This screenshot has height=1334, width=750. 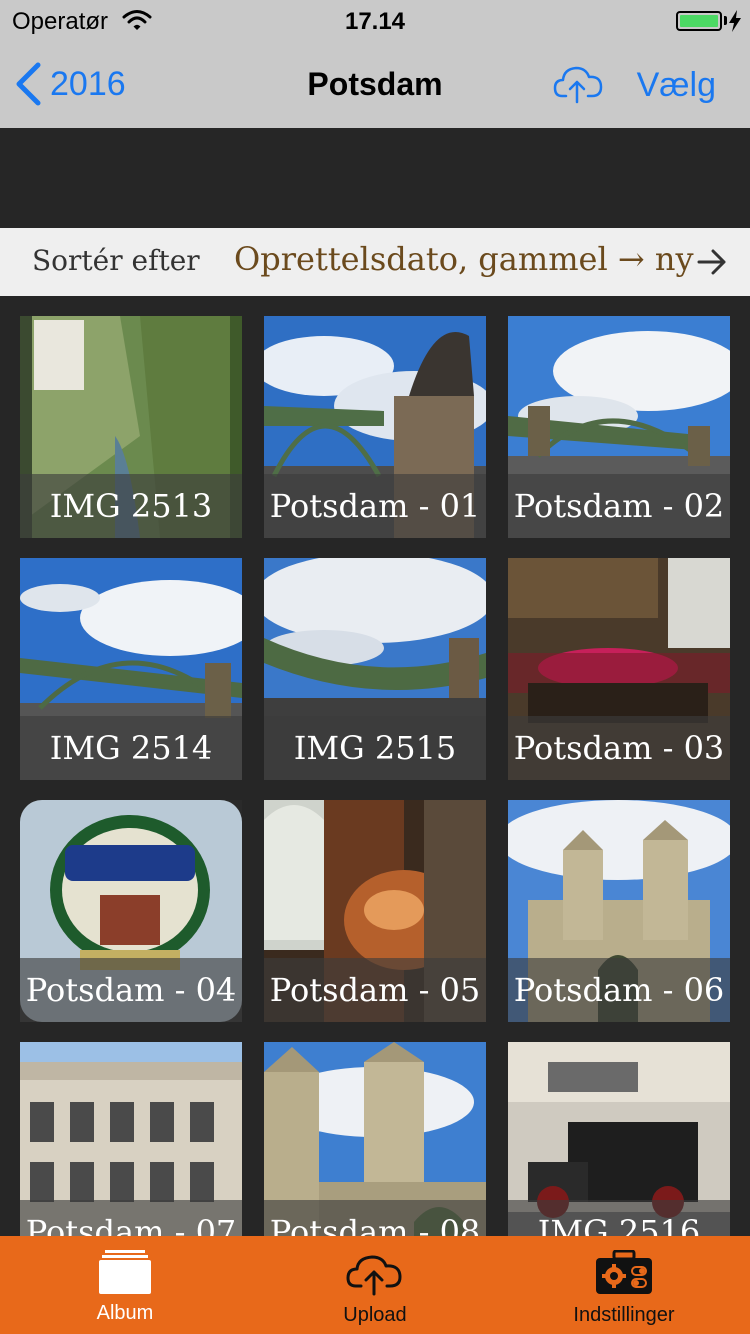 I want to click on photo-tile: Potsdam - 05, so click(x=375, y=911).